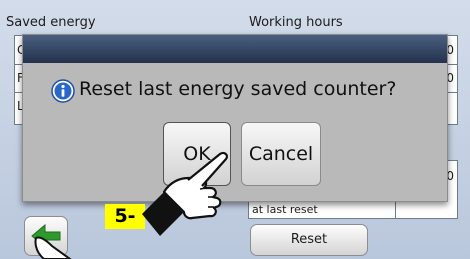 The width and height of the screenshot is (470, 259). What do you see at coordinates (63, 91) in the screenshot?
I see `info-icon` at bounding box center [63, 91].